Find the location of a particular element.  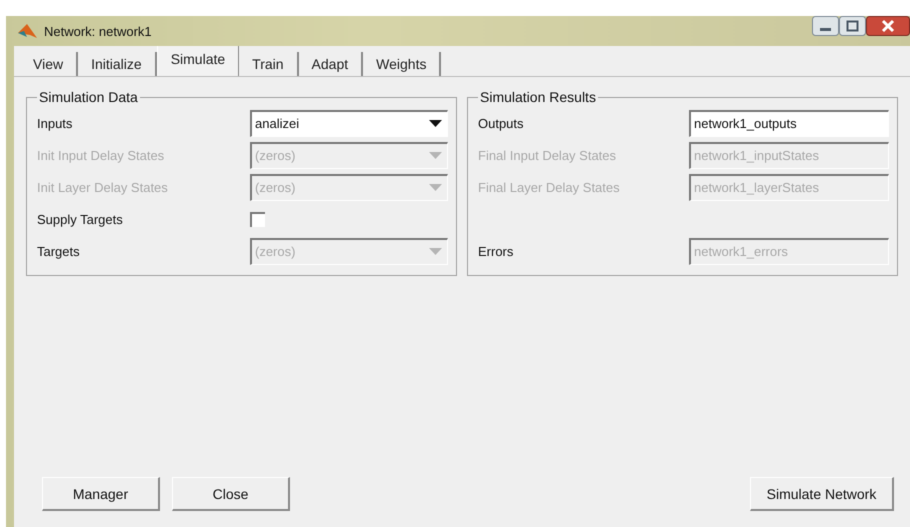

field-label: Inputs is located at coordinates (54, 123).